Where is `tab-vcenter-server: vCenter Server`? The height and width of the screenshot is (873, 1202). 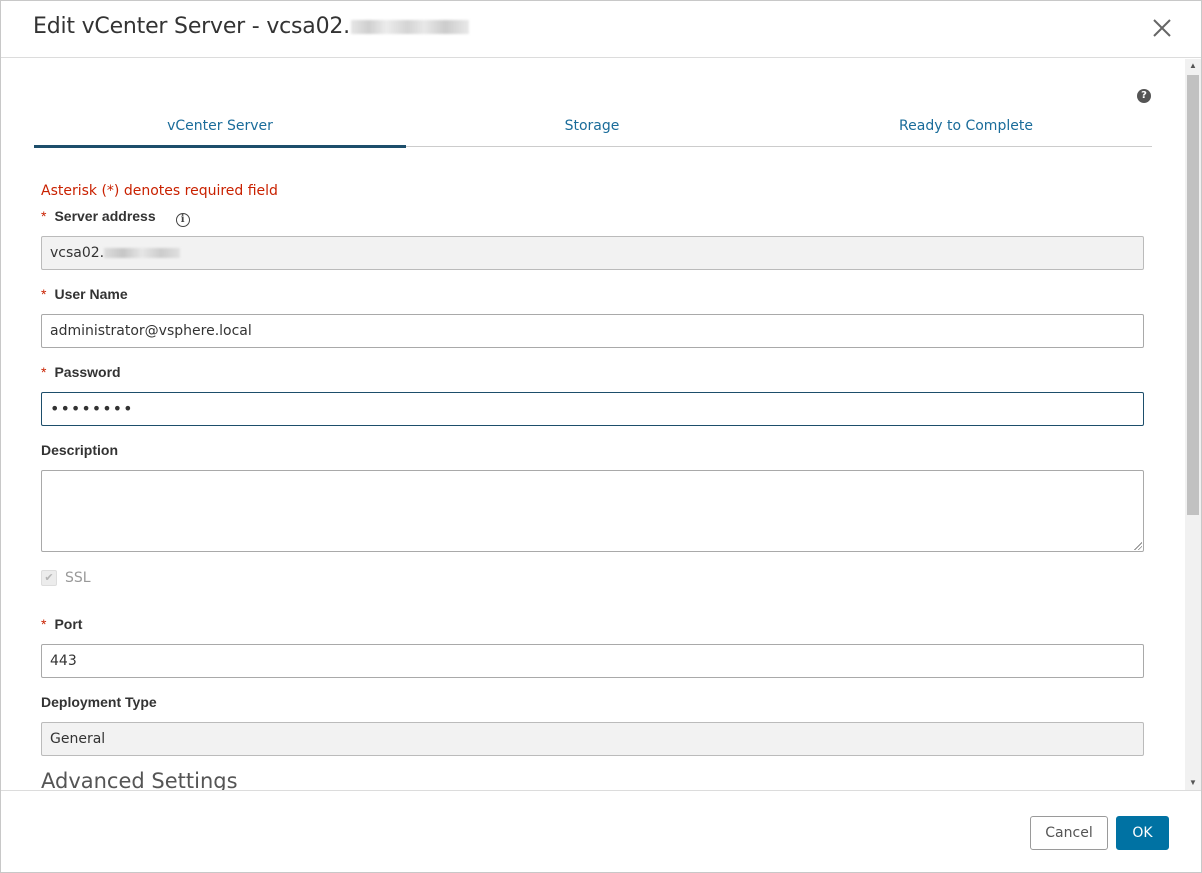
tab-vcenter-server: vCenter Server is located at coordinates (220, 130).